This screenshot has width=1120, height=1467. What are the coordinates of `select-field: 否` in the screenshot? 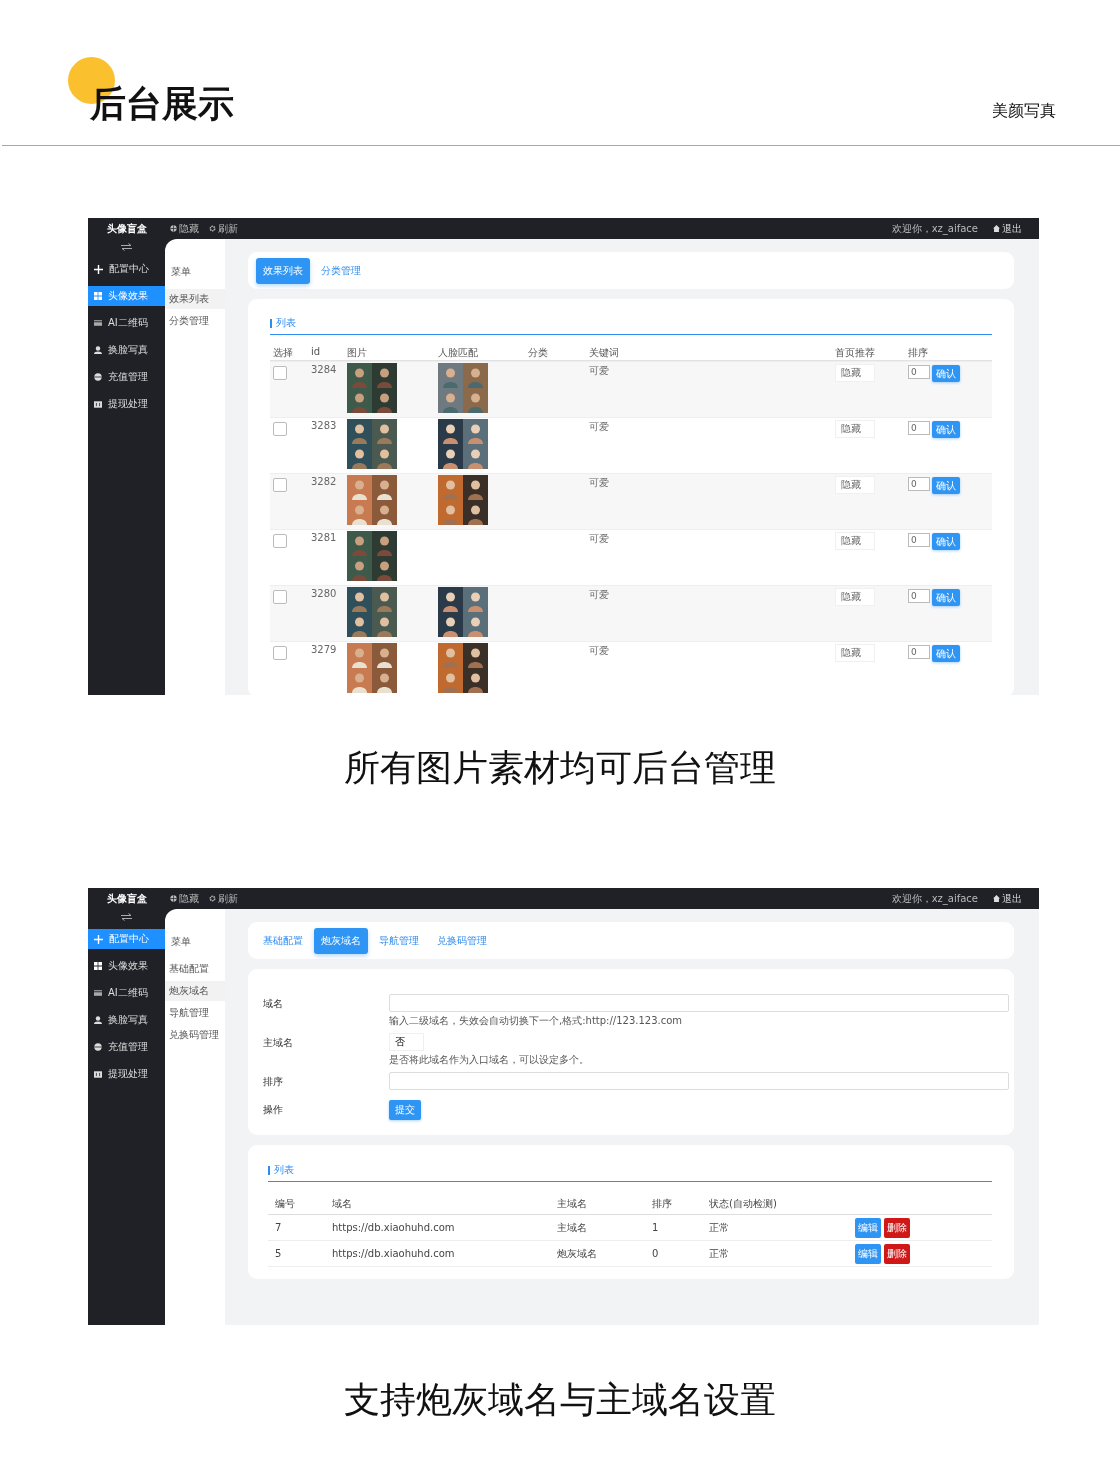 It's located at (406, 1042).